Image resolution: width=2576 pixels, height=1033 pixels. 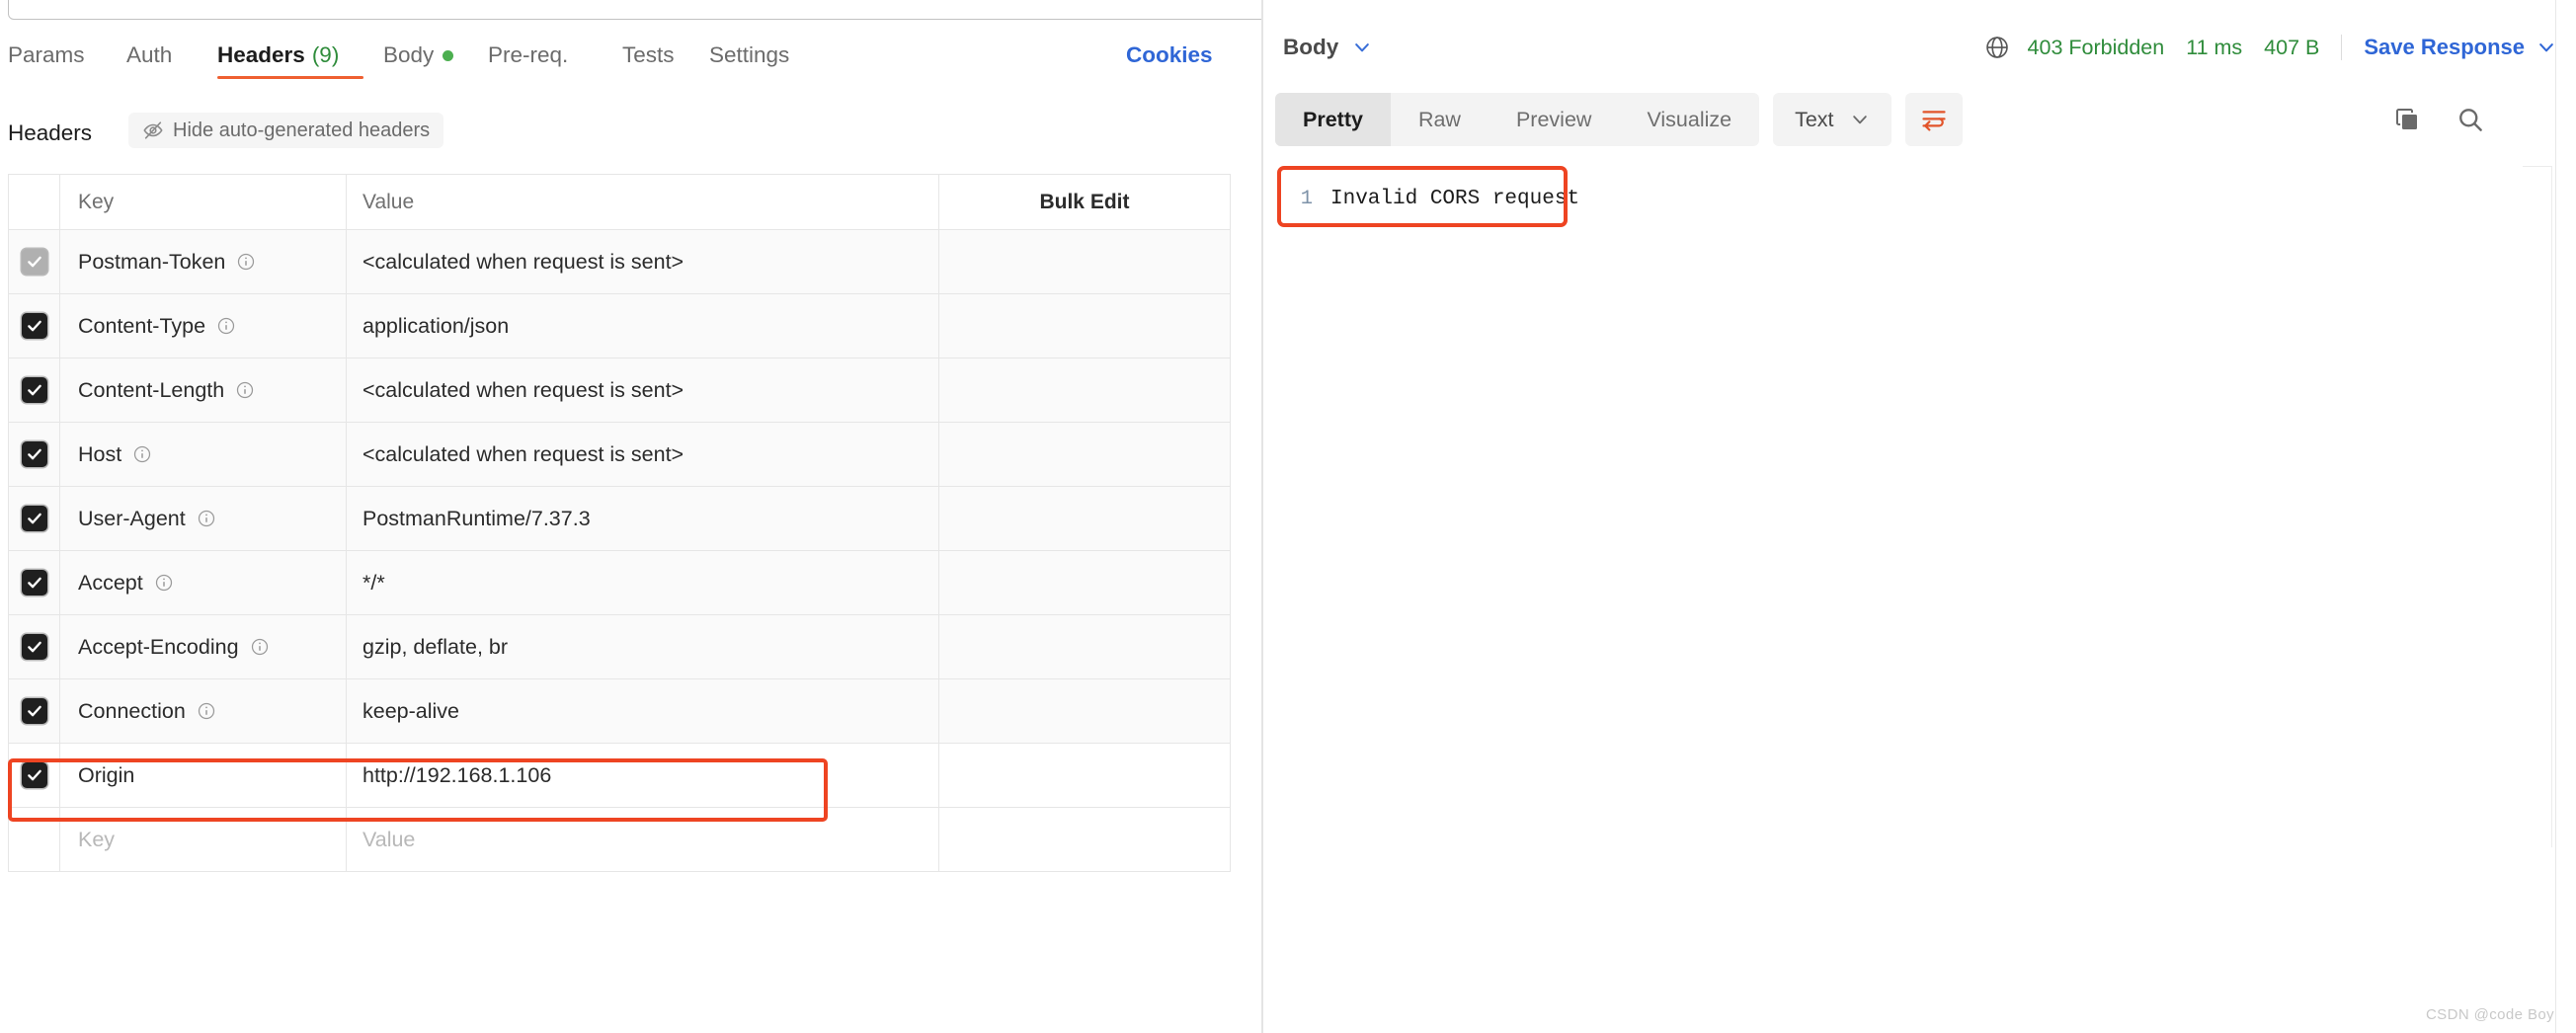 What do you see at coordinates (203, 840) in the screenshot?
I see `new-key-input: Key` at bounding box center [203, 840].